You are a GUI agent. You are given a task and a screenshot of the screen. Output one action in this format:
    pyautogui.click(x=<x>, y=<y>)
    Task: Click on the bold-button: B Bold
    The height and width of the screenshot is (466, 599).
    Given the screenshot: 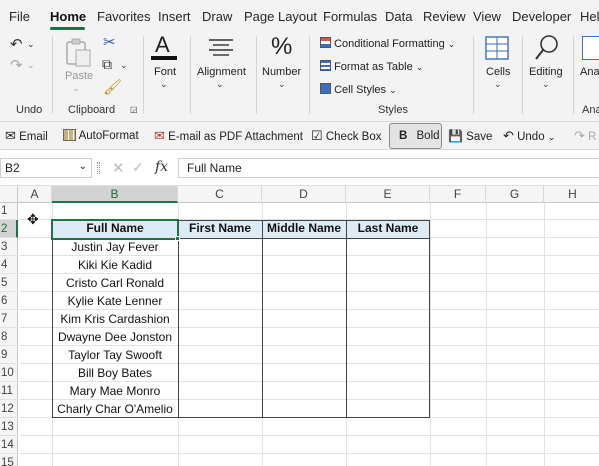 What is the action you would take?
    pyautogui.click(x=415, y=136)
    